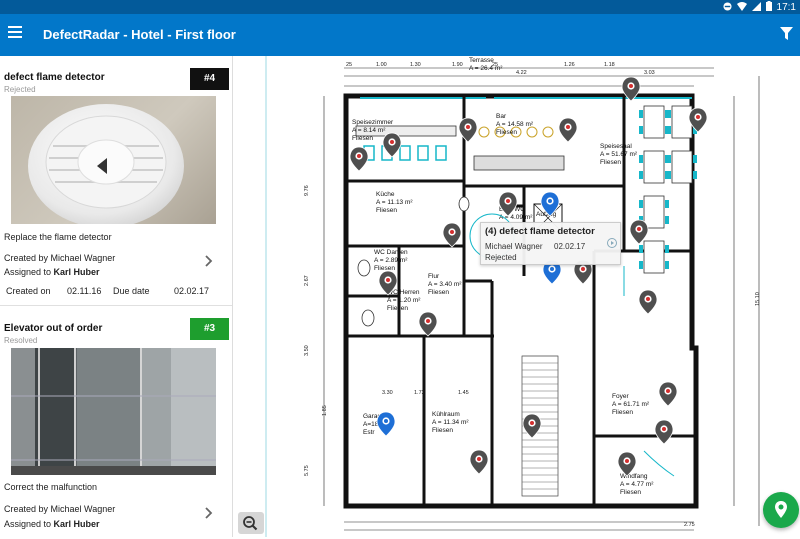  I want to click on svg-text: Foyer, so click(620, 396).